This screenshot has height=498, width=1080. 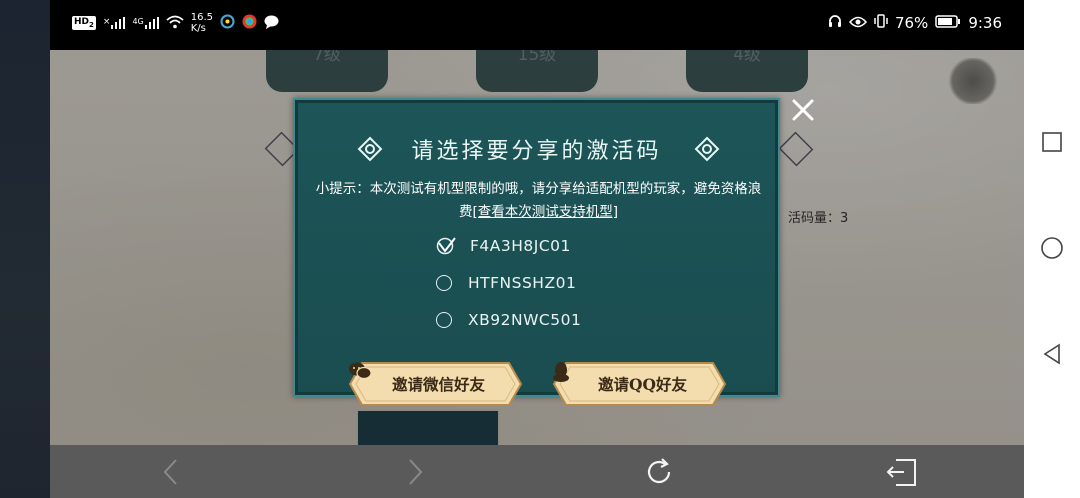 I want to click on status-bar-right: 76% 9:36, so click(x=915, y=23).